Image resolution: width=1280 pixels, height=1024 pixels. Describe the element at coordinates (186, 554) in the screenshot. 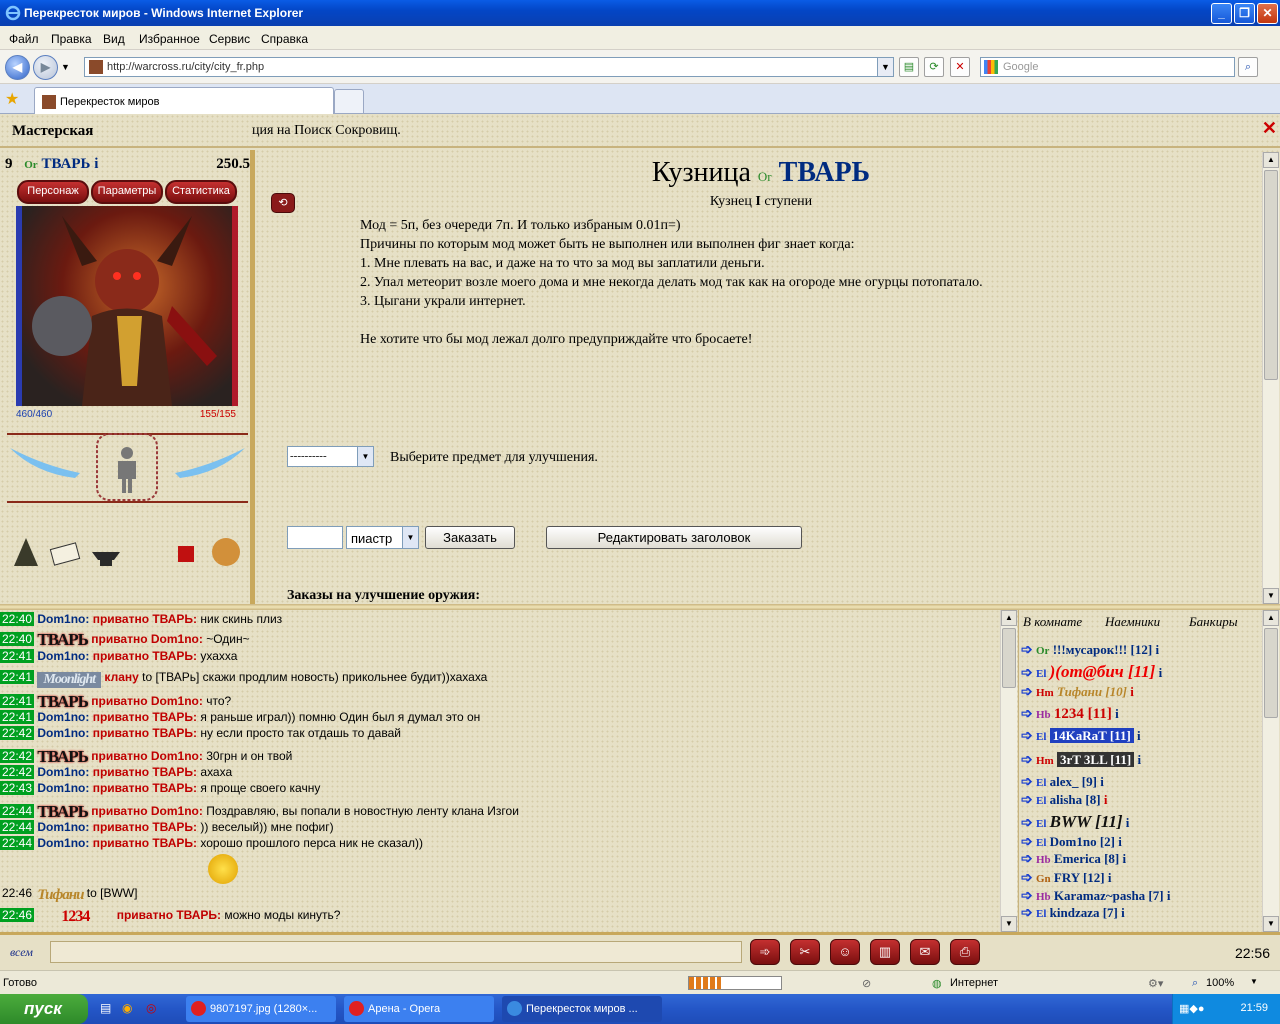

I see `red-square-icon` at that location.